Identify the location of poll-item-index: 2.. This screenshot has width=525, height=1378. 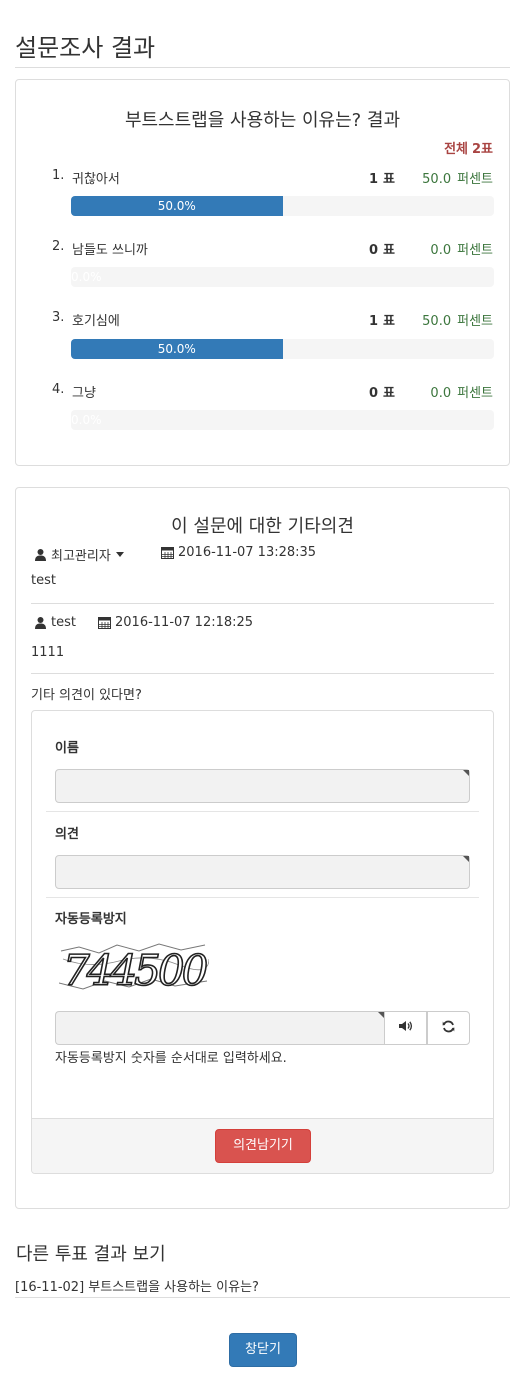
(58, 246).